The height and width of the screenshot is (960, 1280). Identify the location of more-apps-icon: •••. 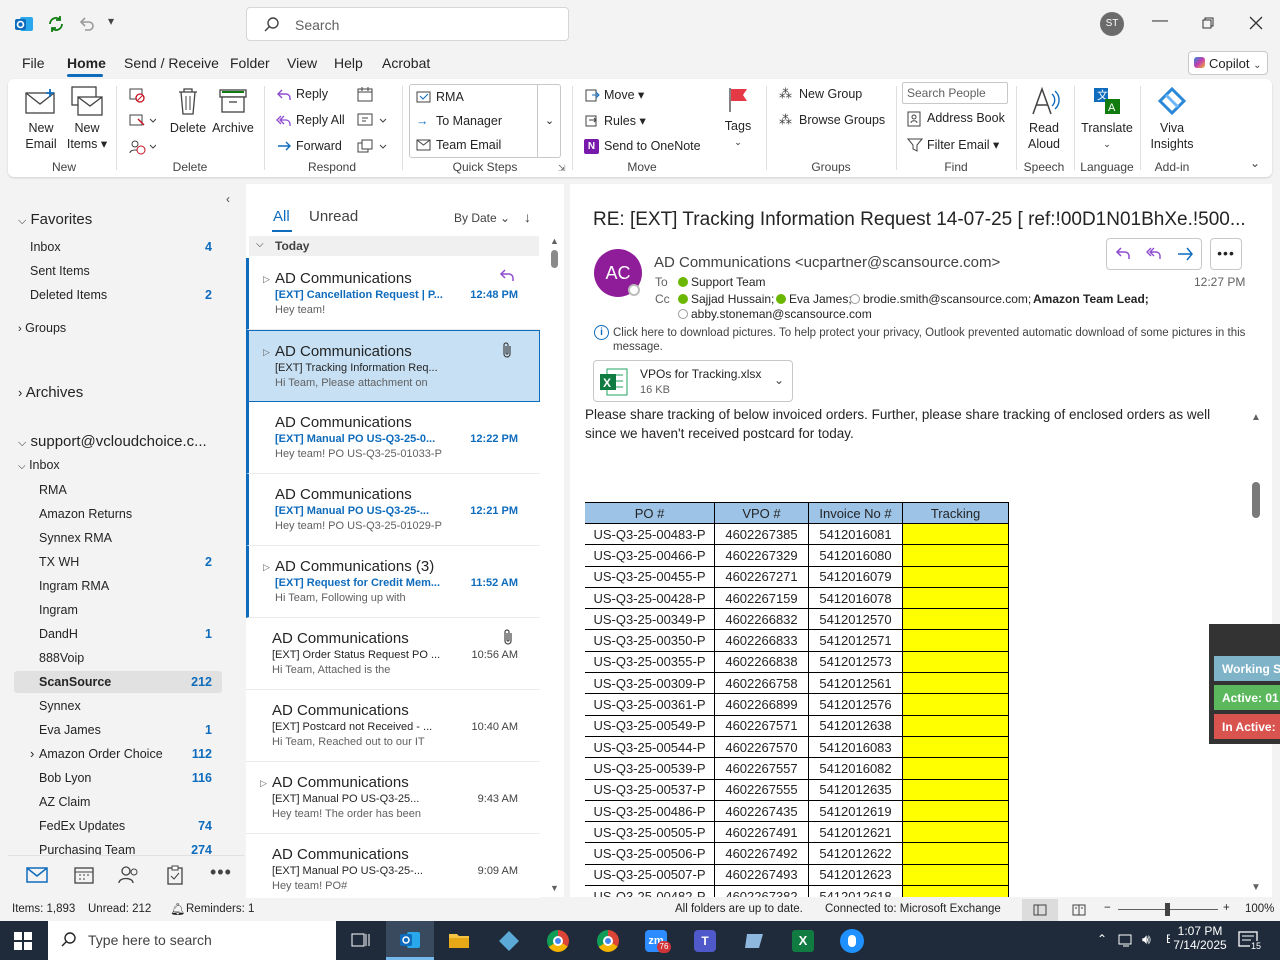
(221, 872).